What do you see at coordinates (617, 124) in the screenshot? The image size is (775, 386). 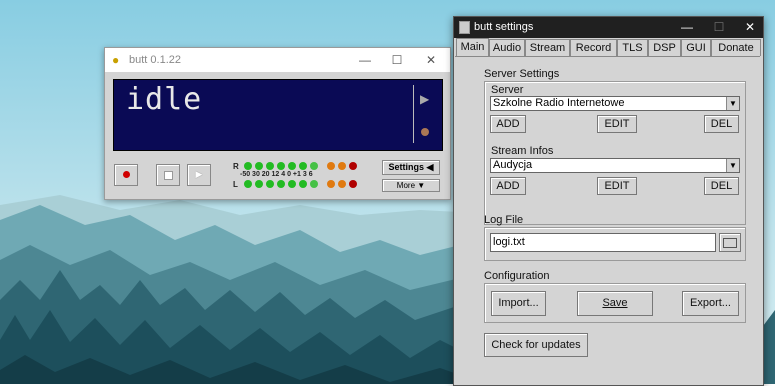 I see `server-edit-button: EDIT` at bounding box center [617, 124].